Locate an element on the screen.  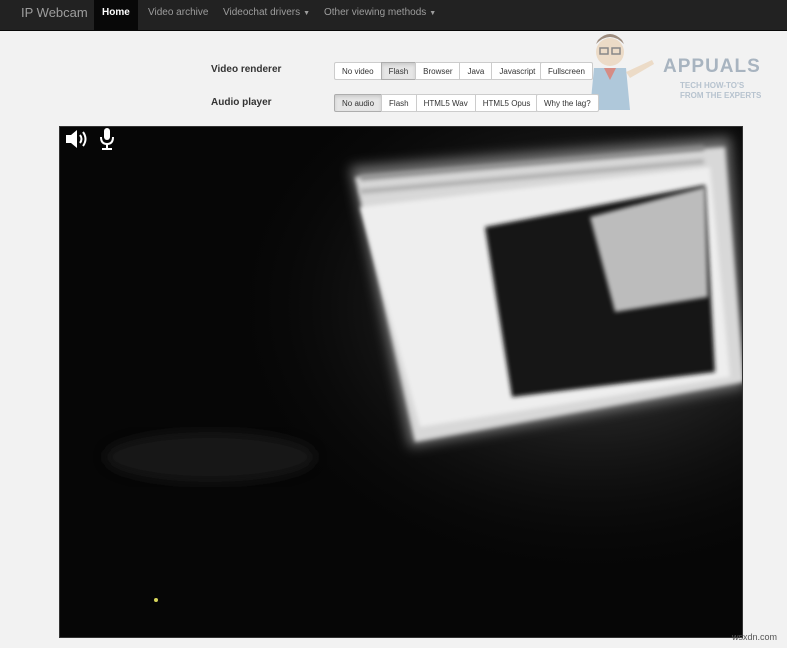
nav-videochat-drivers: Videochat drivers ▼ is located at coordinates (266, 15).